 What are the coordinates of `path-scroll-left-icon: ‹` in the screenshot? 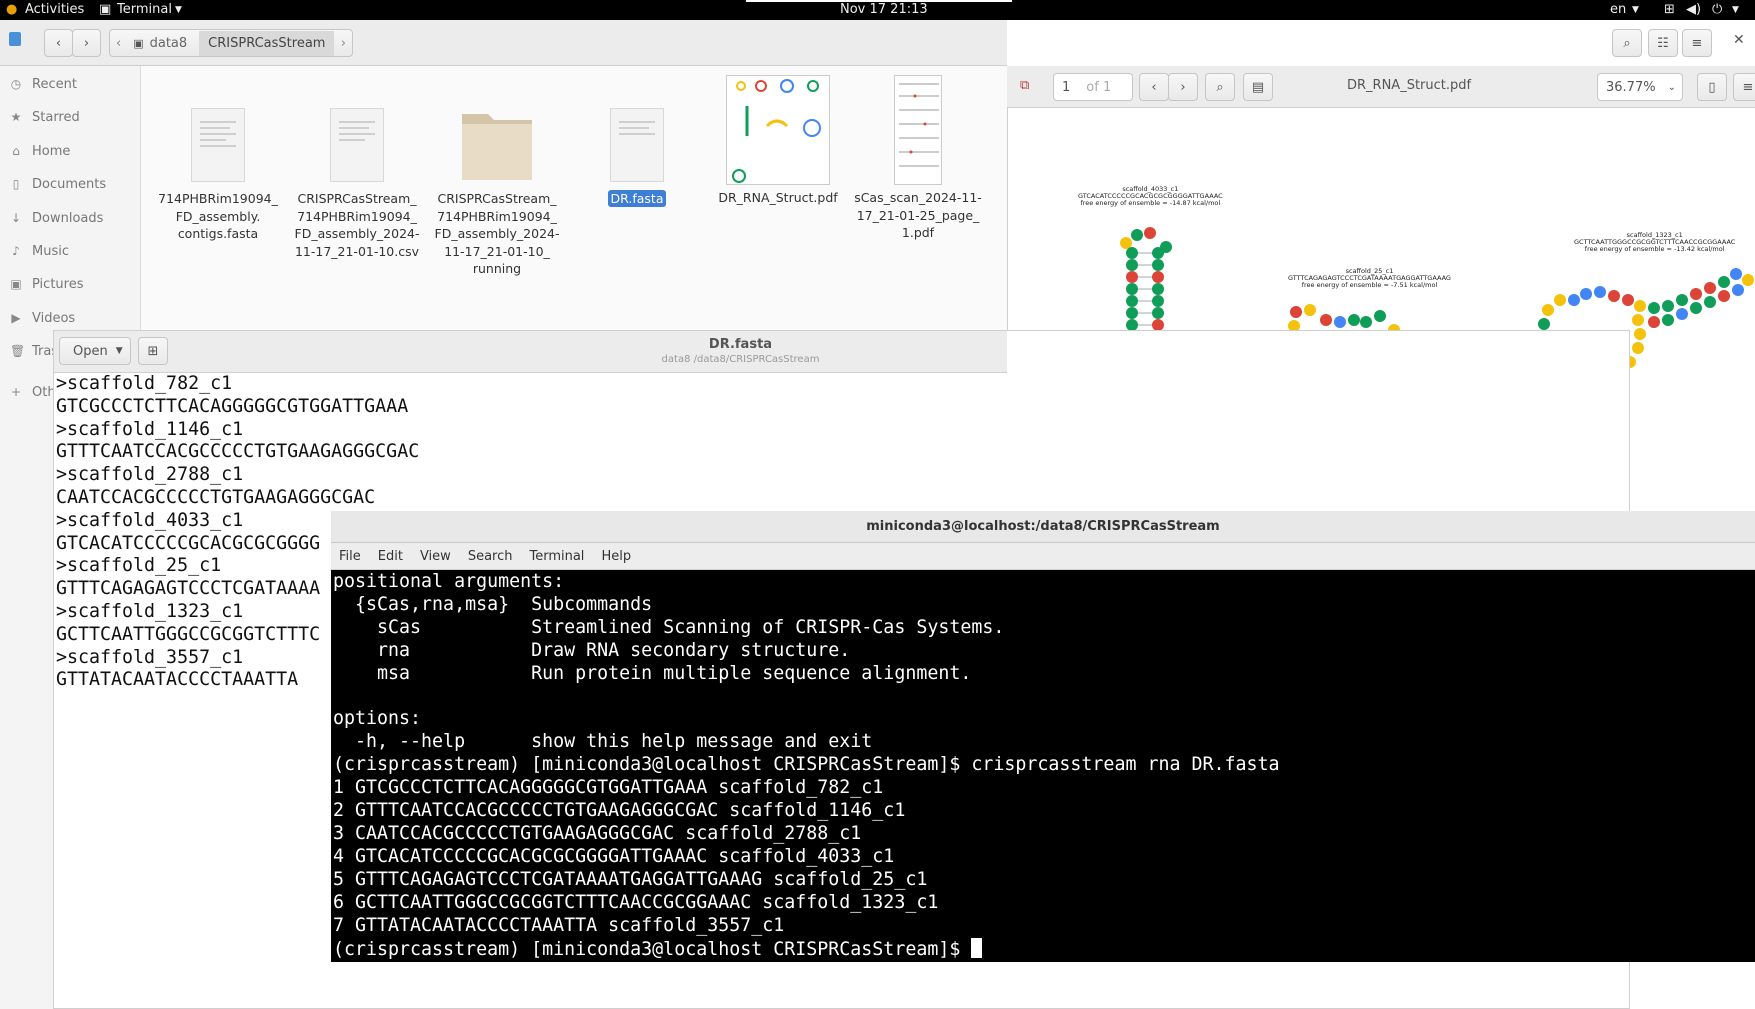 It's located at (118, 43).